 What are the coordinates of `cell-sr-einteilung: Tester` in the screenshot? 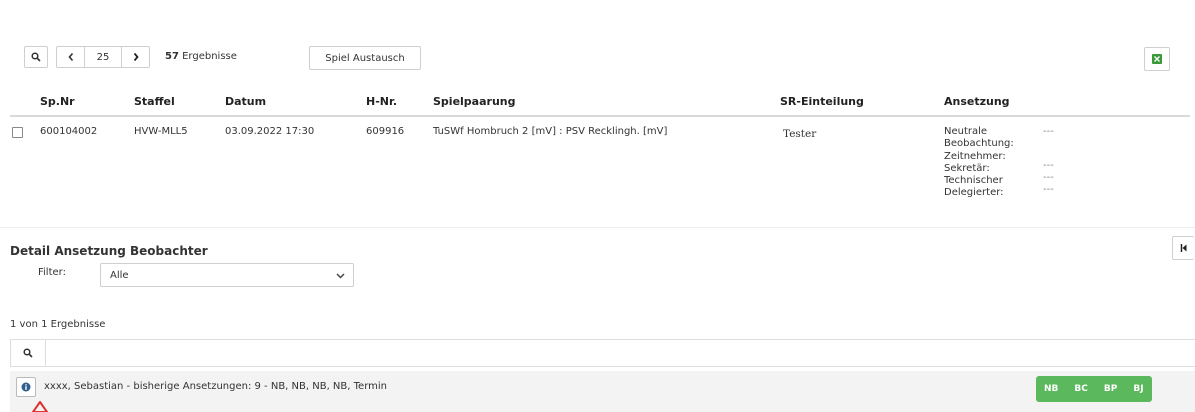 It's located at (799, 134).